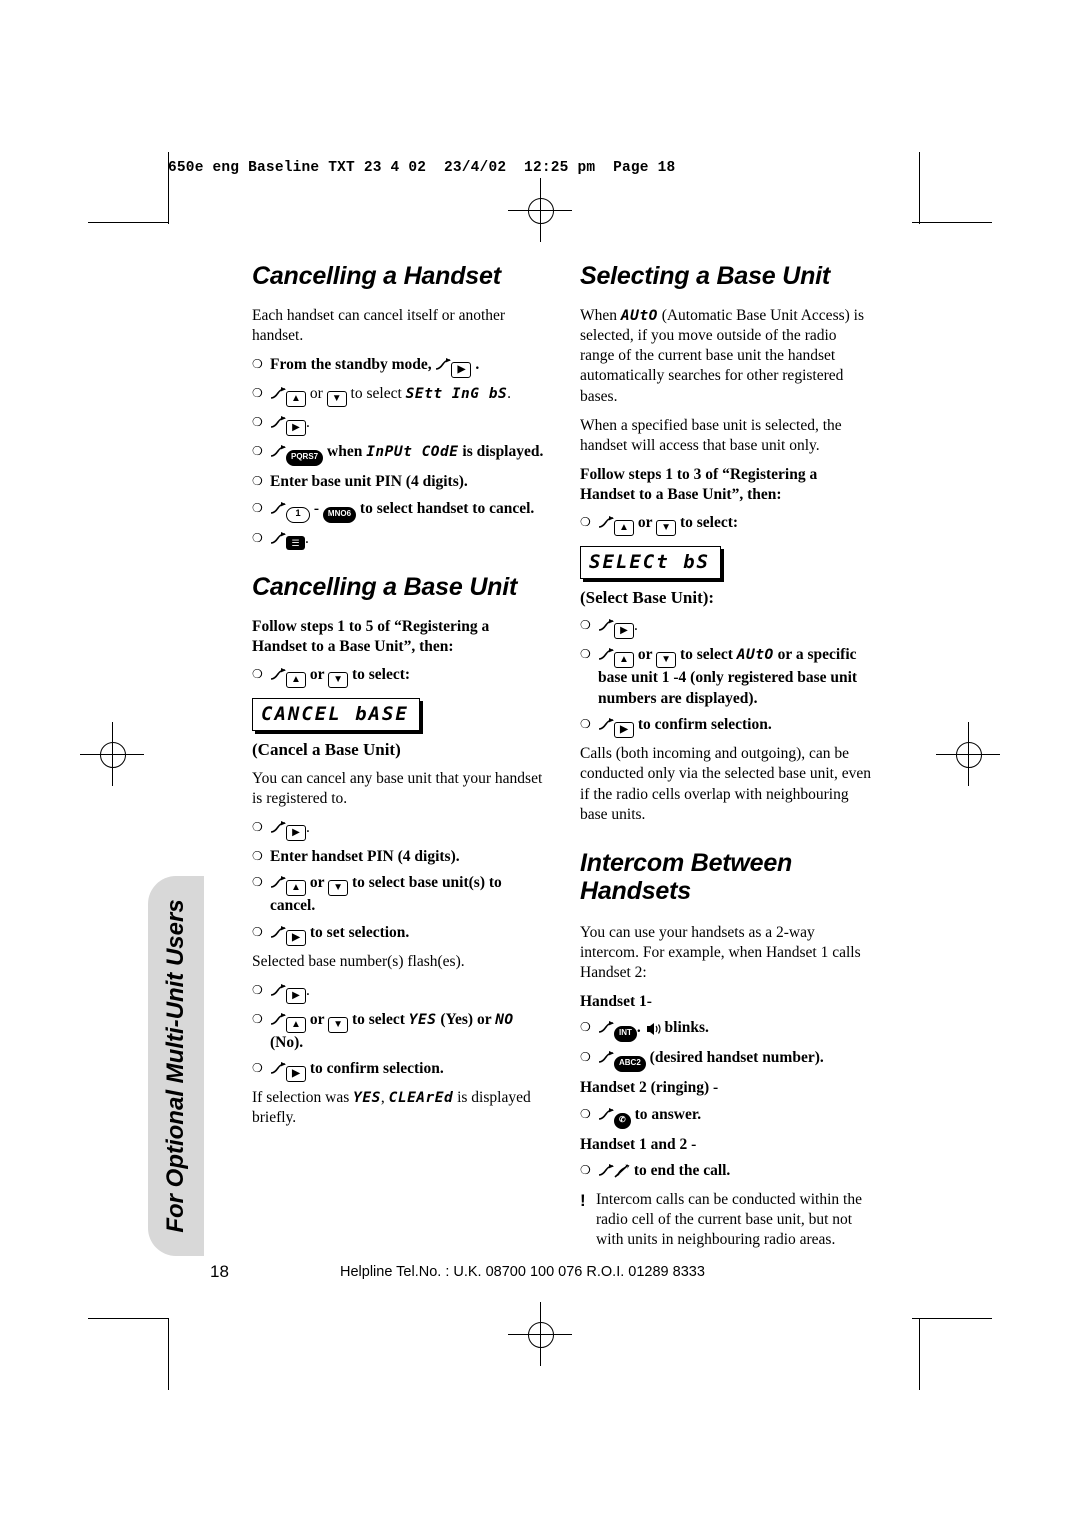  What do you see at coordinates (630, 1064) in the screenshot?
I see `key-2-icon: ABC2` at bounding box center [630, 1064].